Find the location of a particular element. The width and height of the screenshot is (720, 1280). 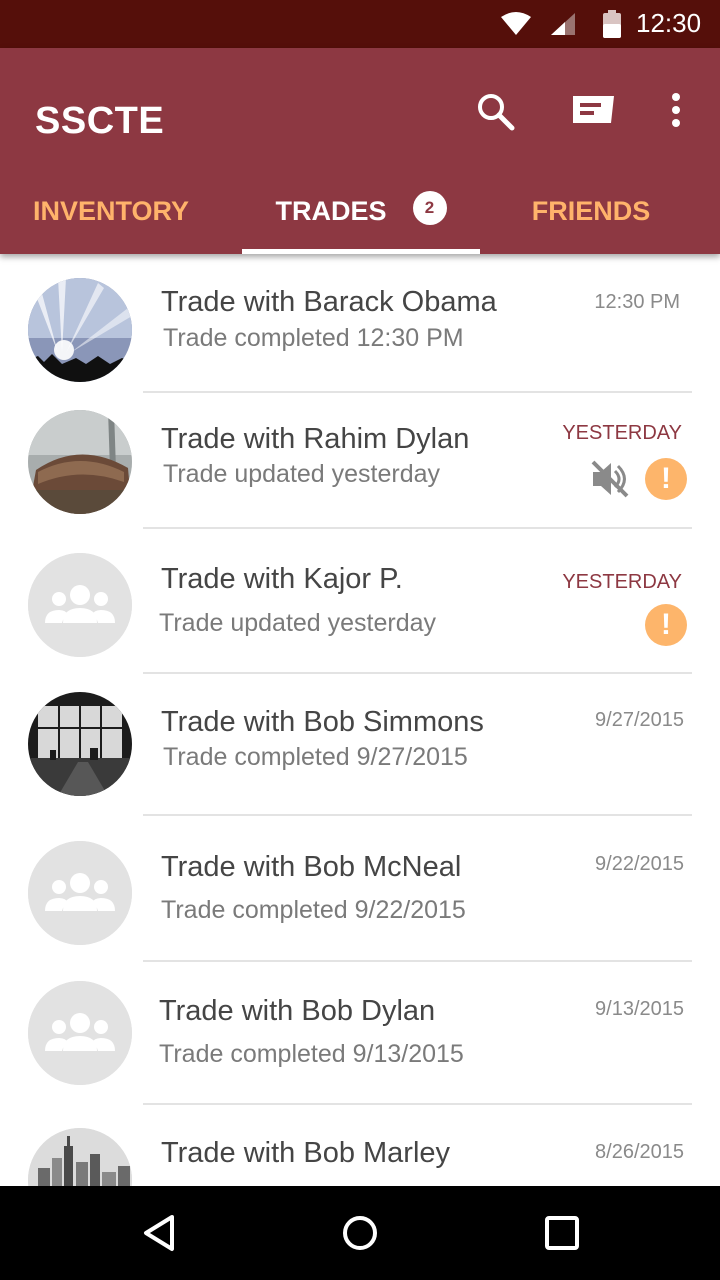

trade-row: Trade with Bob Marley 8/26/2015 is located at coordinates (360, 1145).